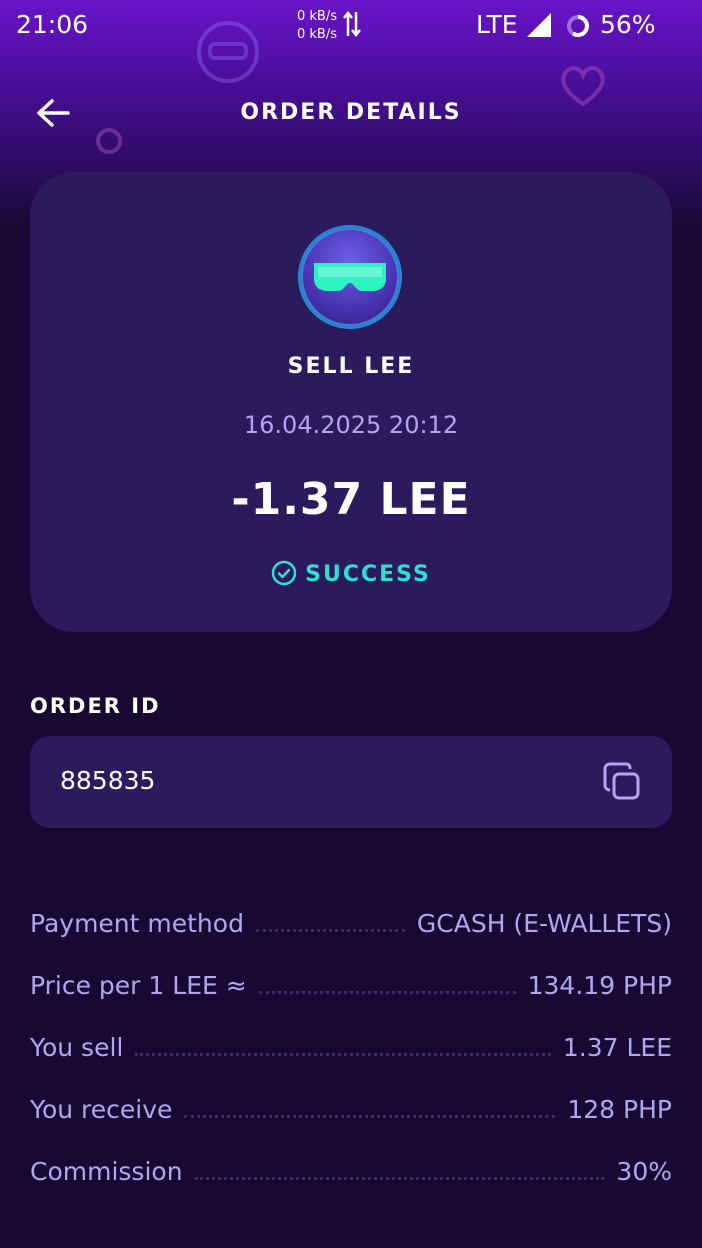  I want to click on battery-icon, so click(578, 26).